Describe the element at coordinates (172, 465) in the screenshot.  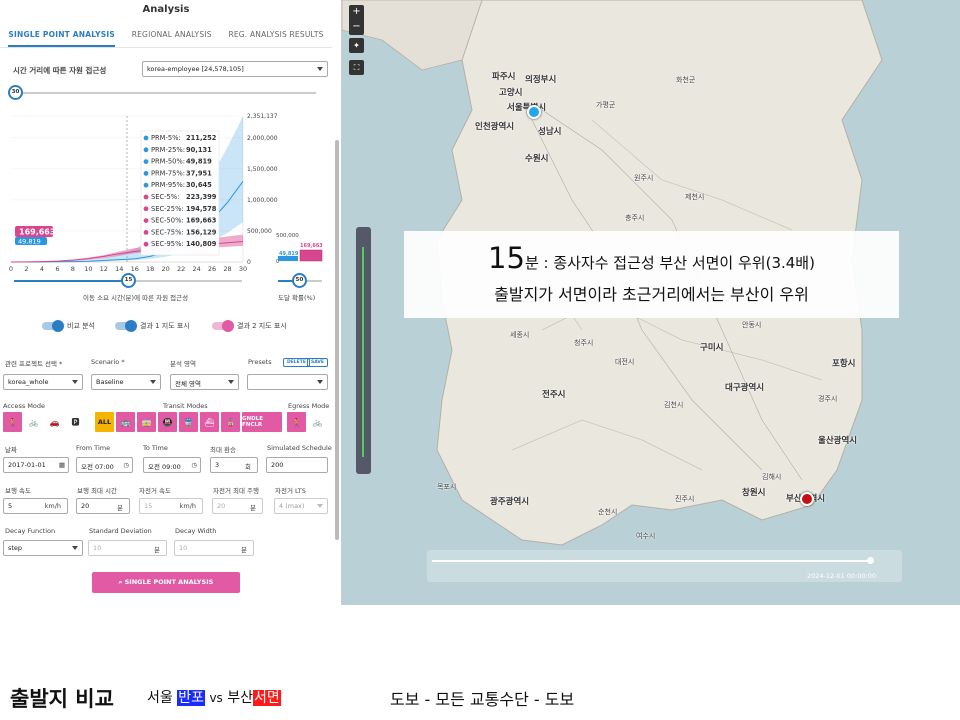
I see `to-time-input: 오전 09:00 ◷` at that location.